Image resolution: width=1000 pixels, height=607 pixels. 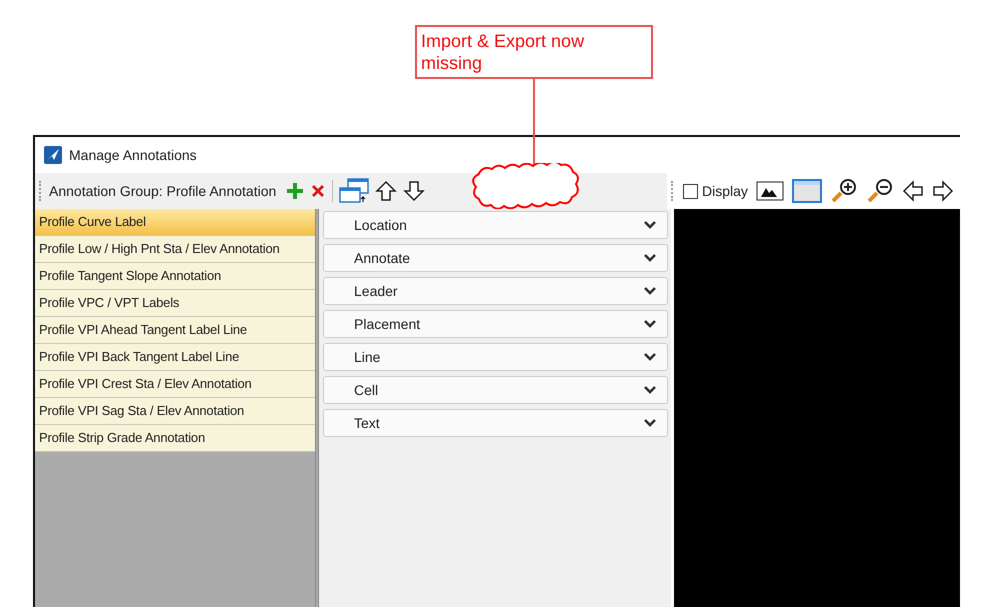 I want to click on image-icon, so click(x=770, y=191).